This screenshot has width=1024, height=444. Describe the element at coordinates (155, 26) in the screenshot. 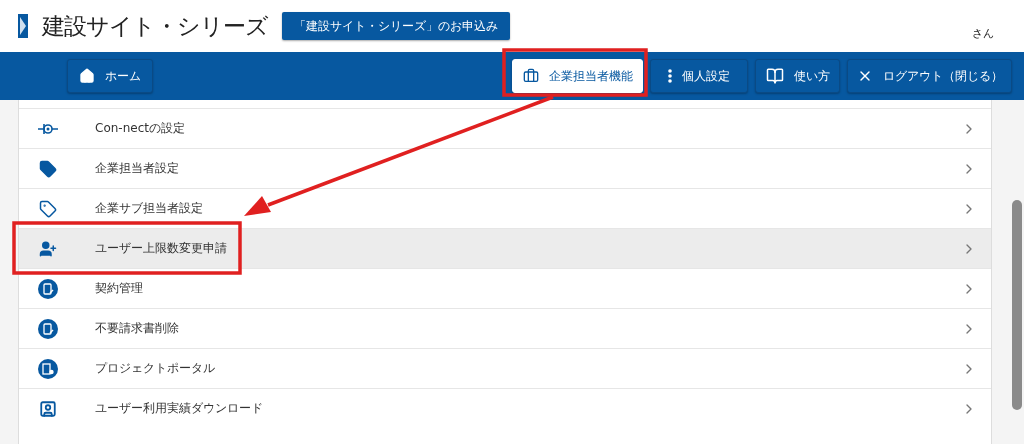

I see `site-title: 建設サイト・シリーズ` at that location.